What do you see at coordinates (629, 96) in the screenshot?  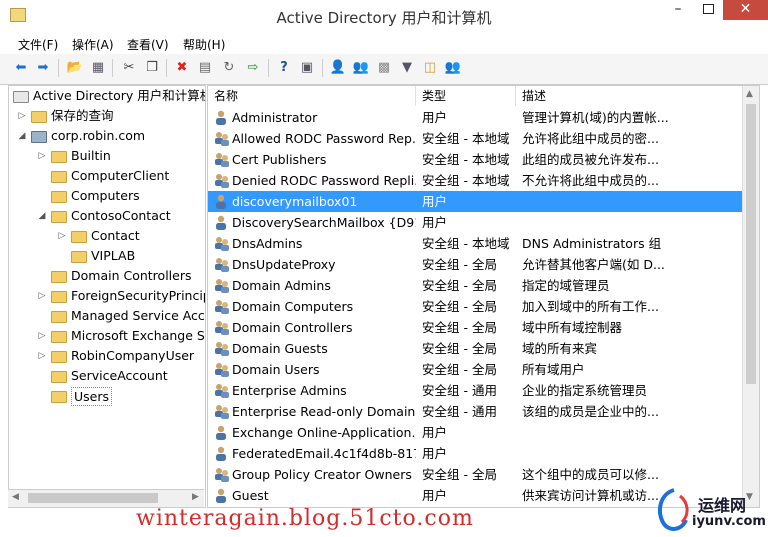 I see `column-header-description: 描述` at bounding box center [629, 96].